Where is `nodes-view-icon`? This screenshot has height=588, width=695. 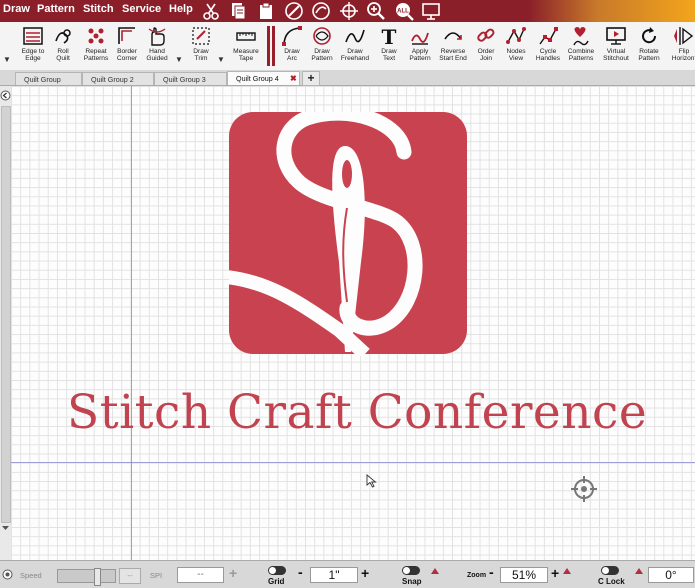 nodes-view-icon is located at coordinates (516, 35).